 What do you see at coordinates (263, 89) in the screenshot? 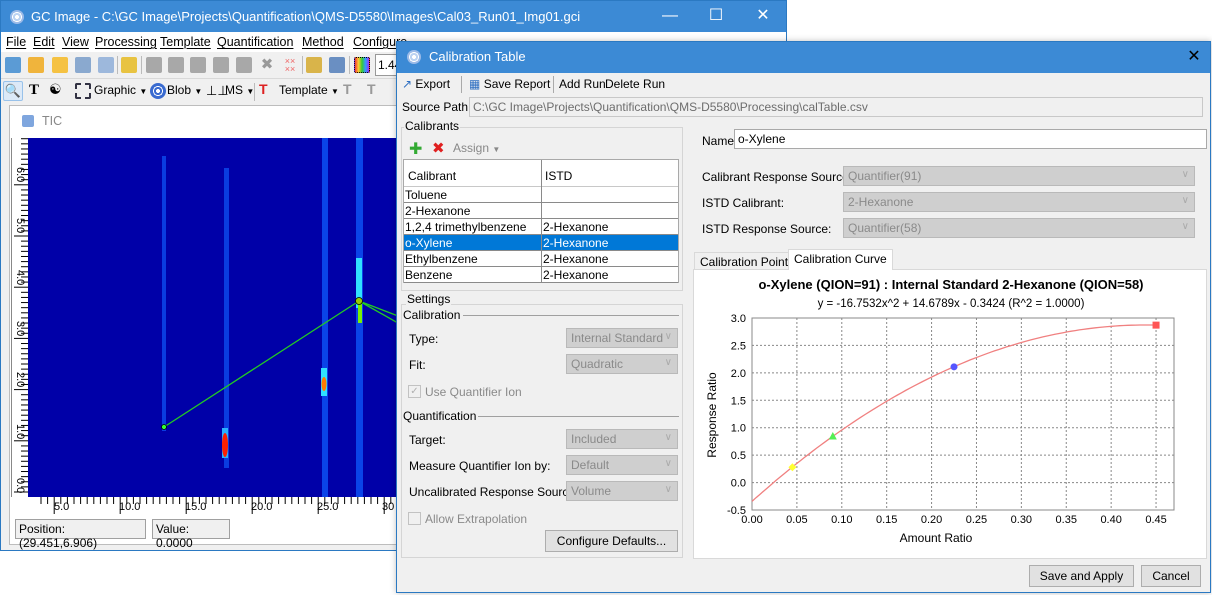
I see `template-icon: T` at bounding box center [263, 89].